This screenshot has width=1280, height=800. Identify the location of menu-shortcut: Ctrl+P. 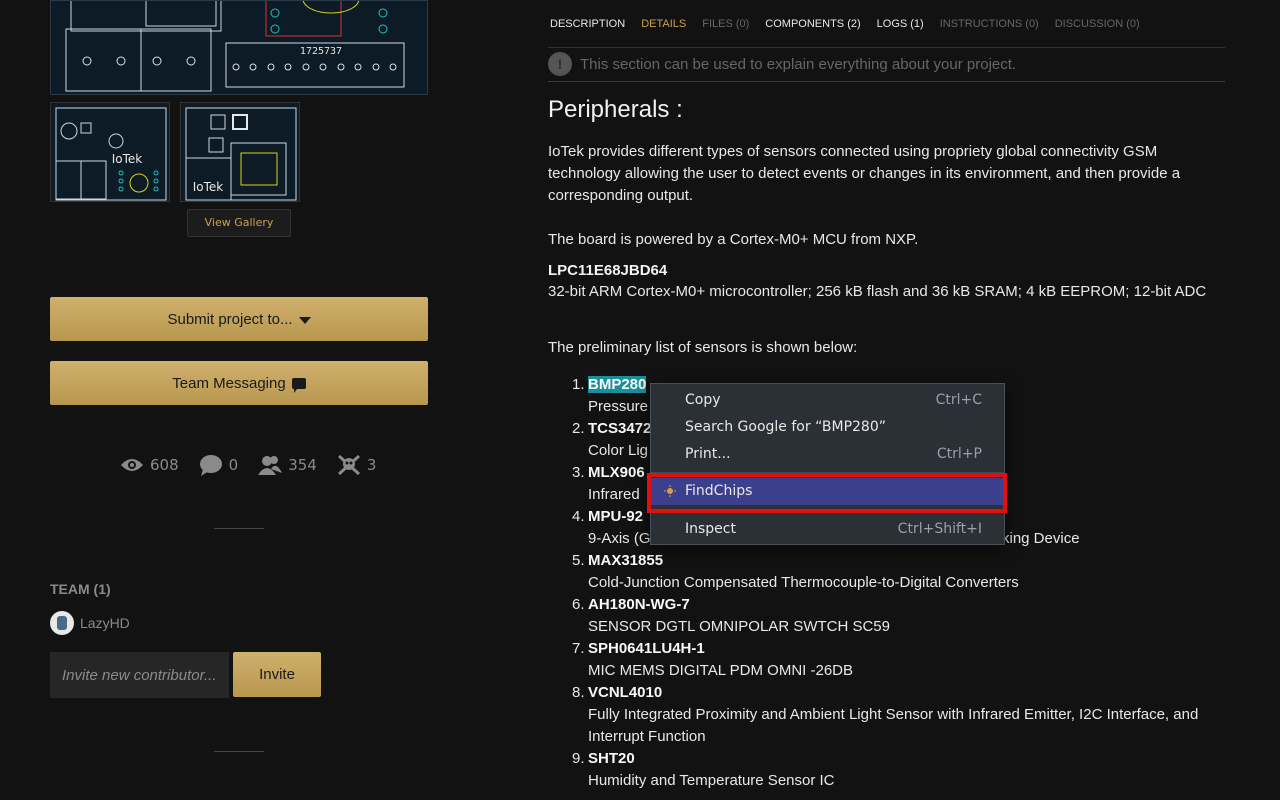
(959, 454).